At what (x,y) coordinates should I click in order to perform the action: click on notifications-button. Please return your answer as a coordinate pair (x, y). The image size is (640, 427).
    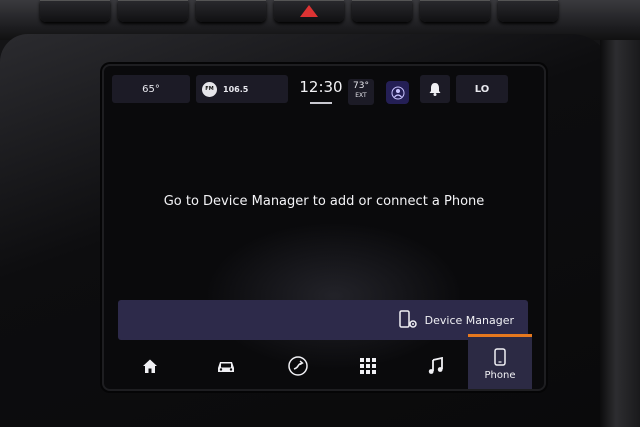
    Looking at the image, I should click on (435, 89).